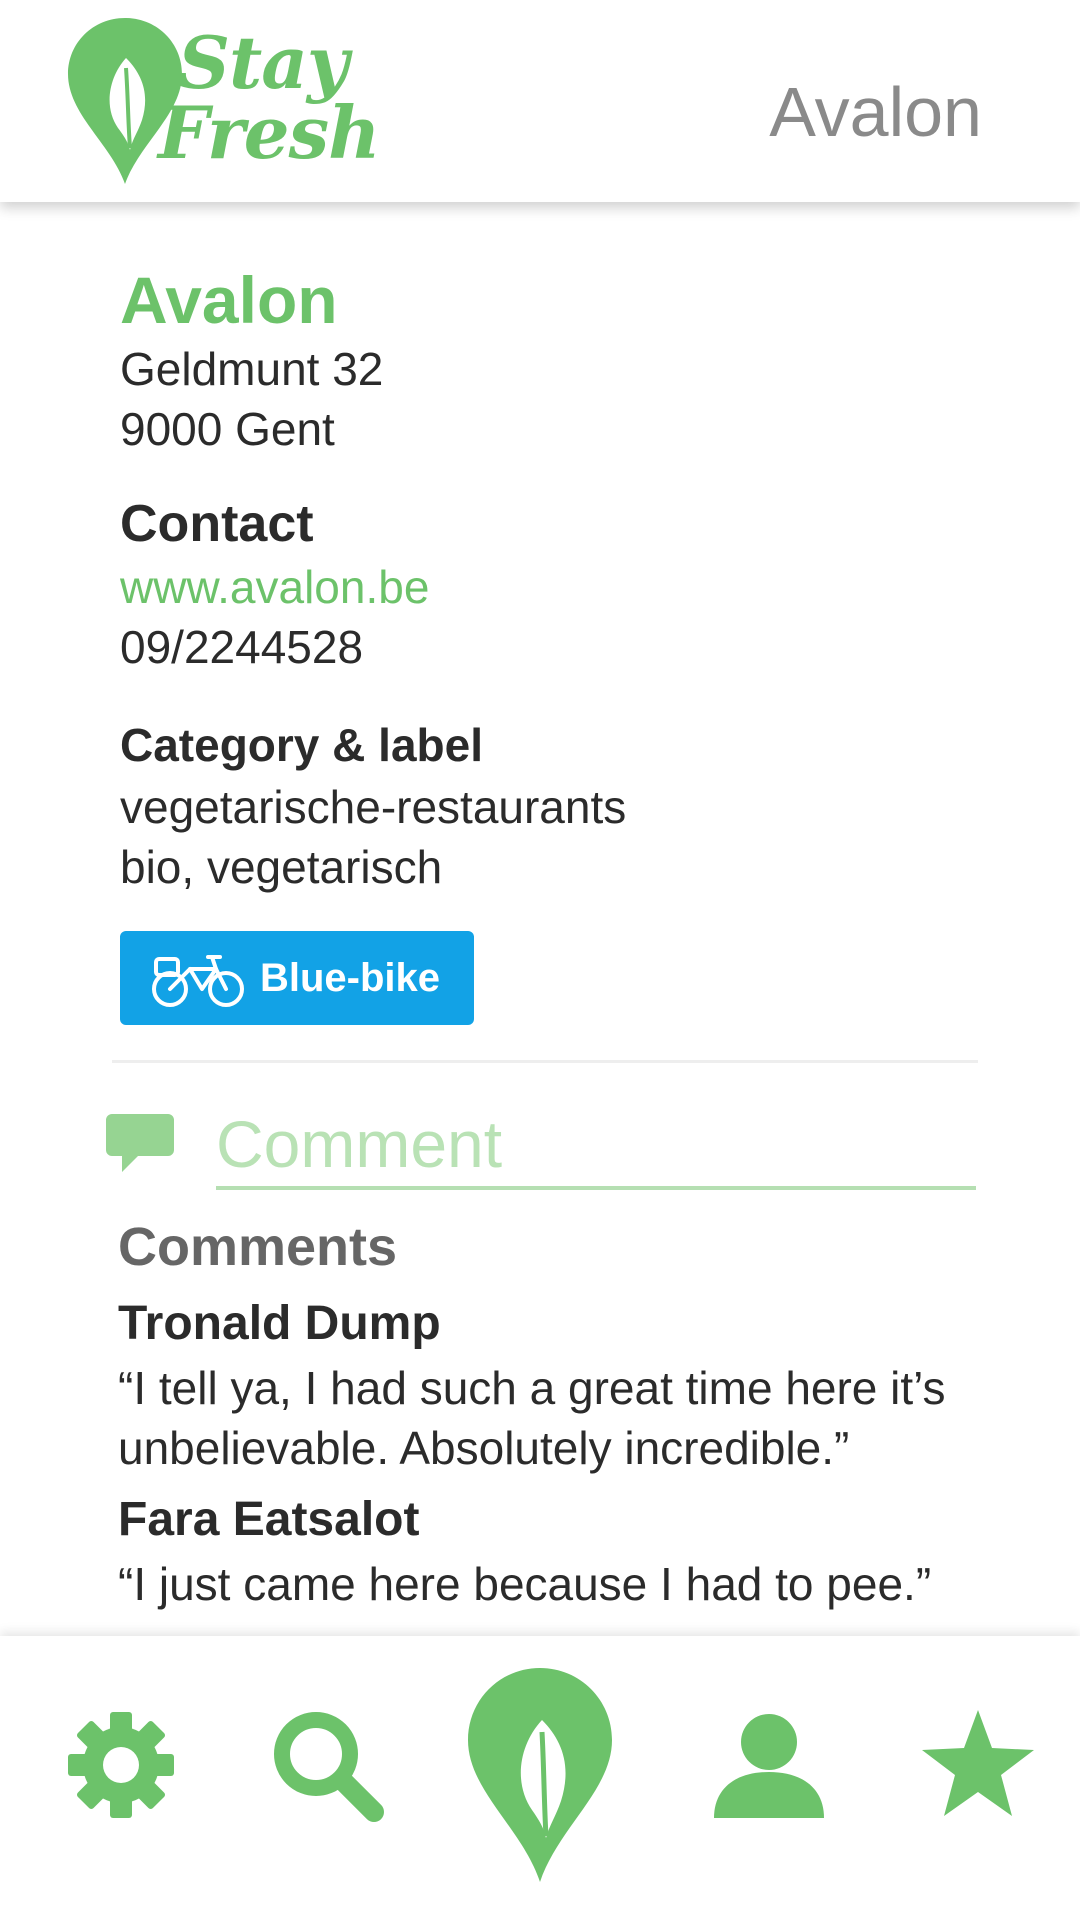  What do you see at coordinates (258, 1247) in the screenshot?
I see `comments-heading: Comments` at bounding box center [258, 1247].